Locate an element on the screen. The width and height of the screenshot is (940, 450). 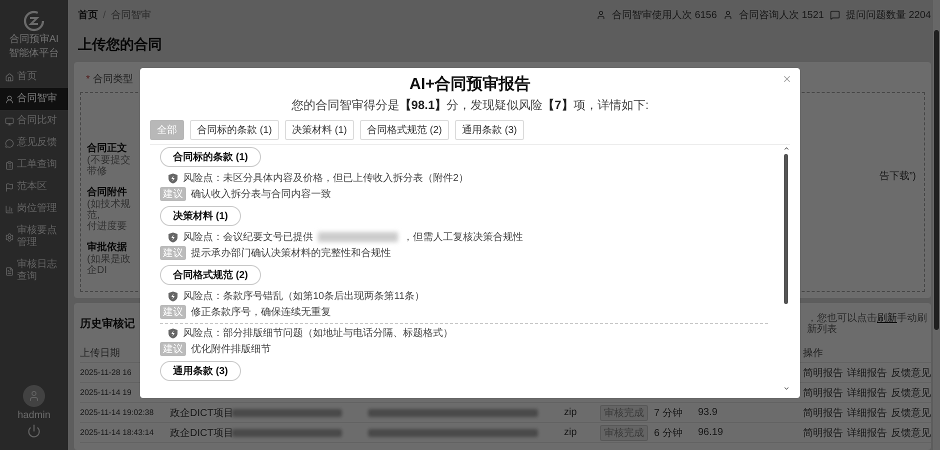
flag-icon is located at coordinates (9, 187).